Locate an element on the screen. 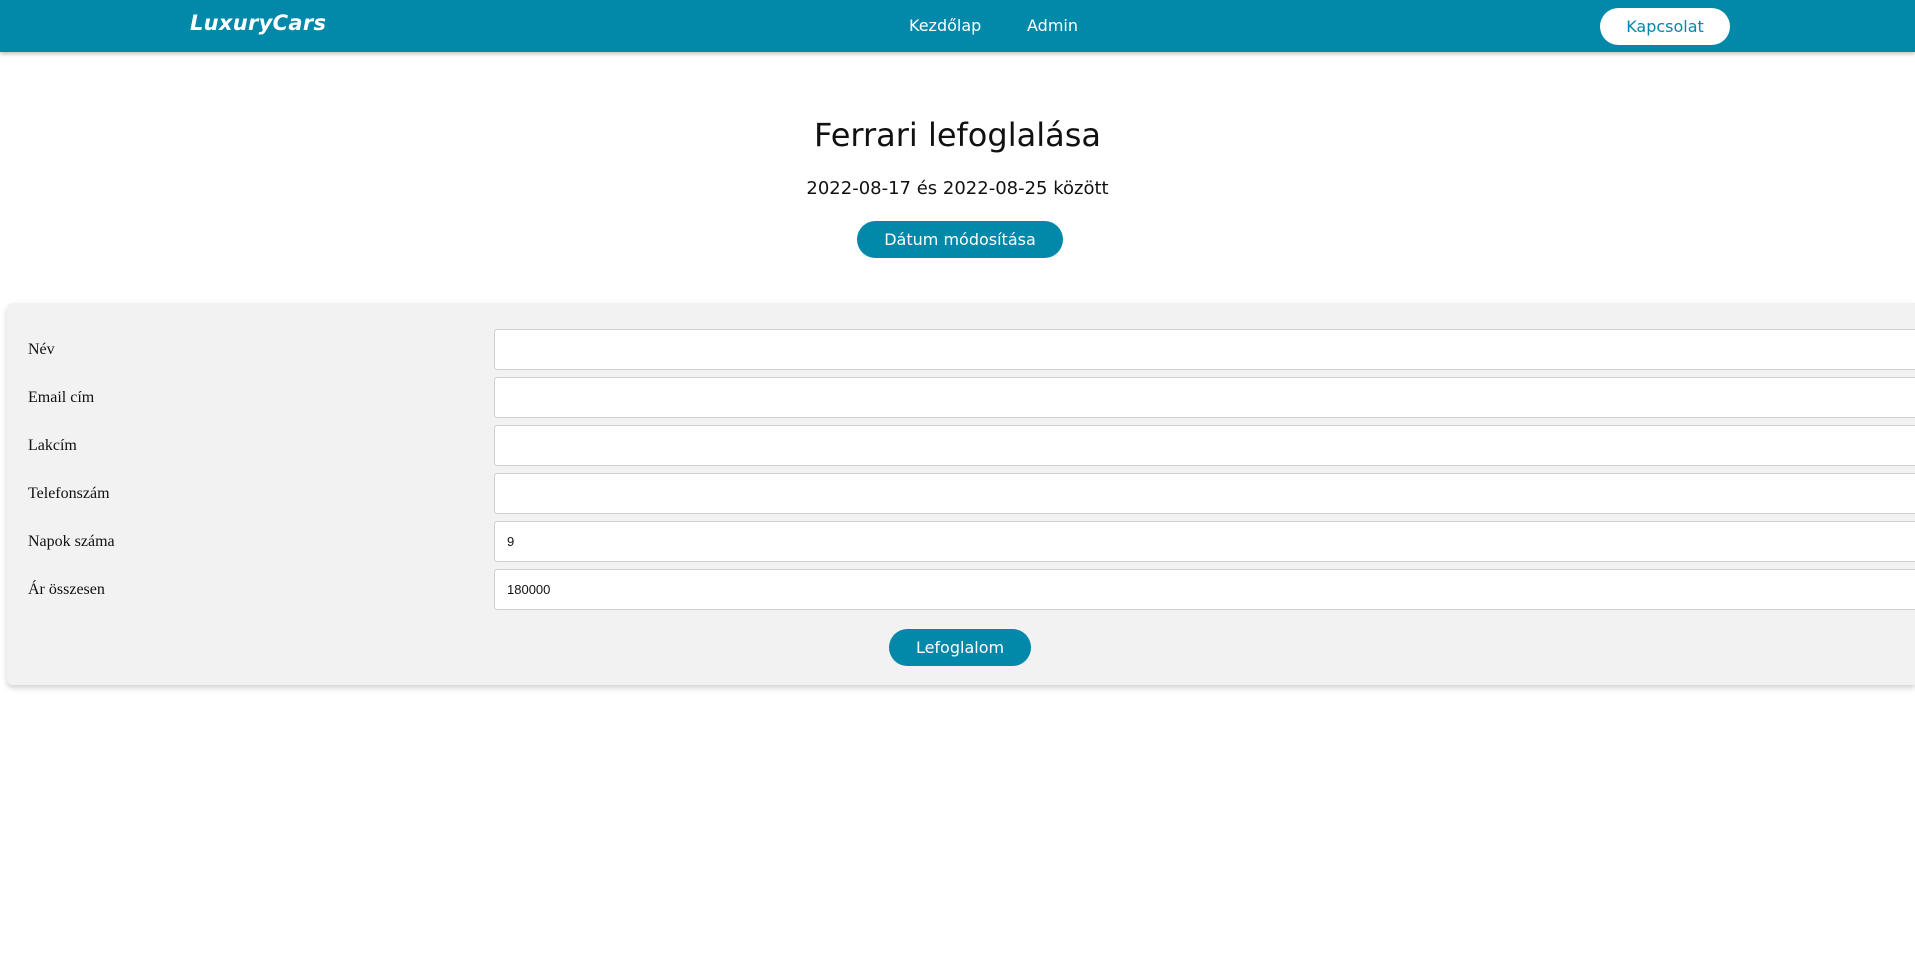  total-price-input is located at coordinates (1204, 589).